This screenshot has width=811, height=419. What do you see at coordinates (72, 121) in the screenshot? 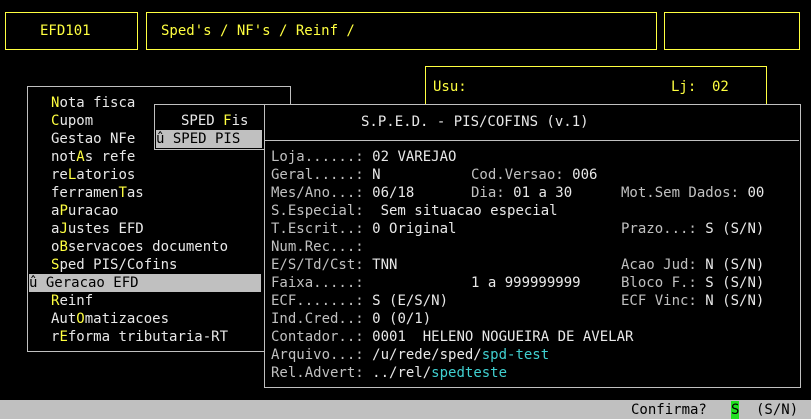
I see `menu-item-cupom: Cupom` at bounding box center [72, 121].